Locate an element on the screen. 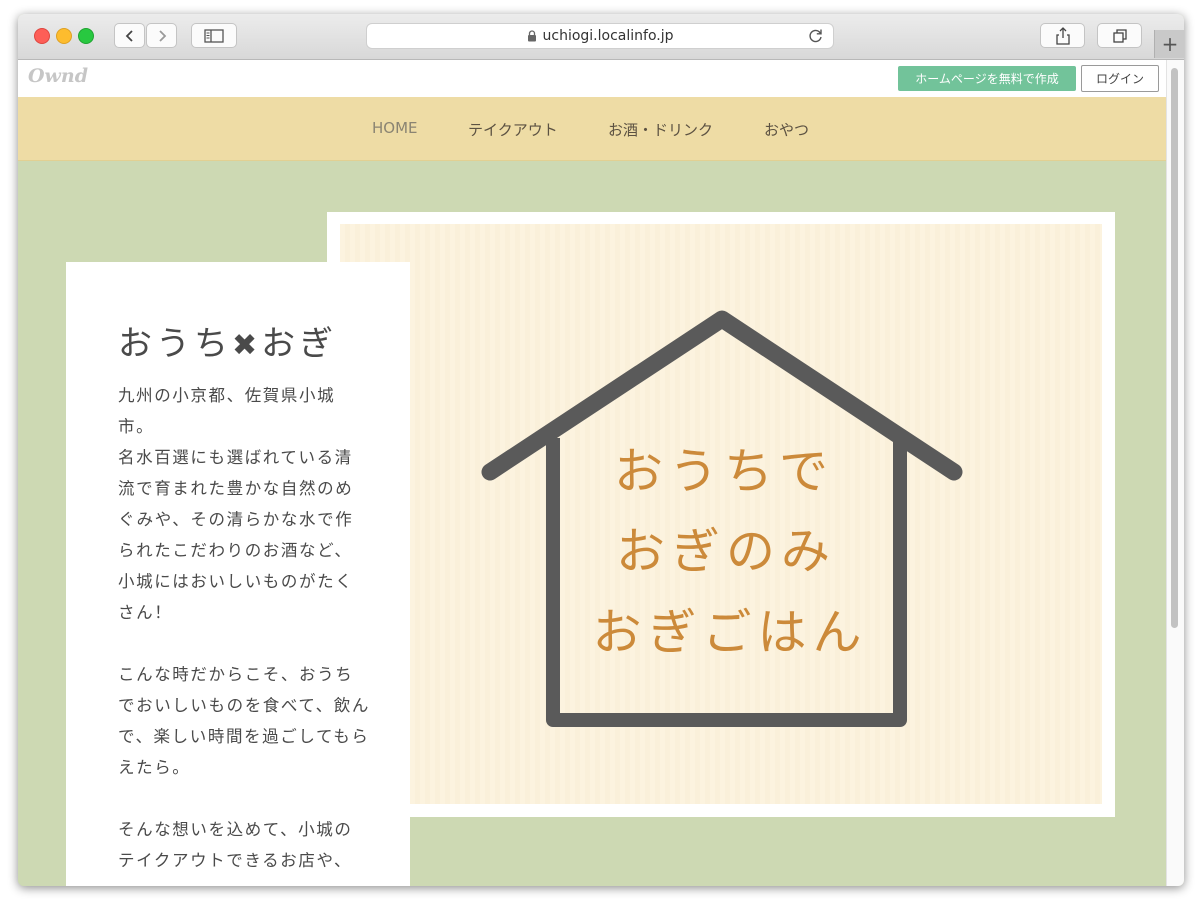 The height and width of the screenshot is (900, 1200). intro-title-right: おぎ is located at coordinates (299, 344).